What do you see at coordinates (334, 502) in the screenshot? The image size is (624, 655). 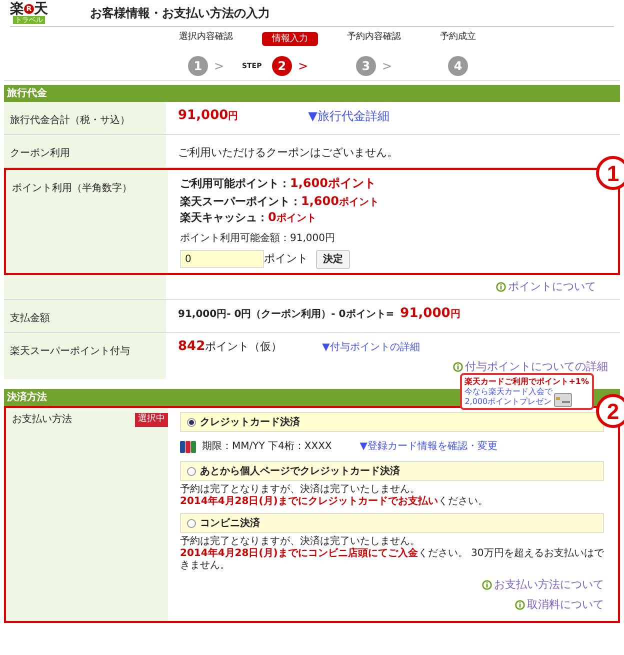 I see `payment-deadline: 2014年4月28日(月)までにクレジットカードでお支払い ください。` at bounding box center [334, 502].